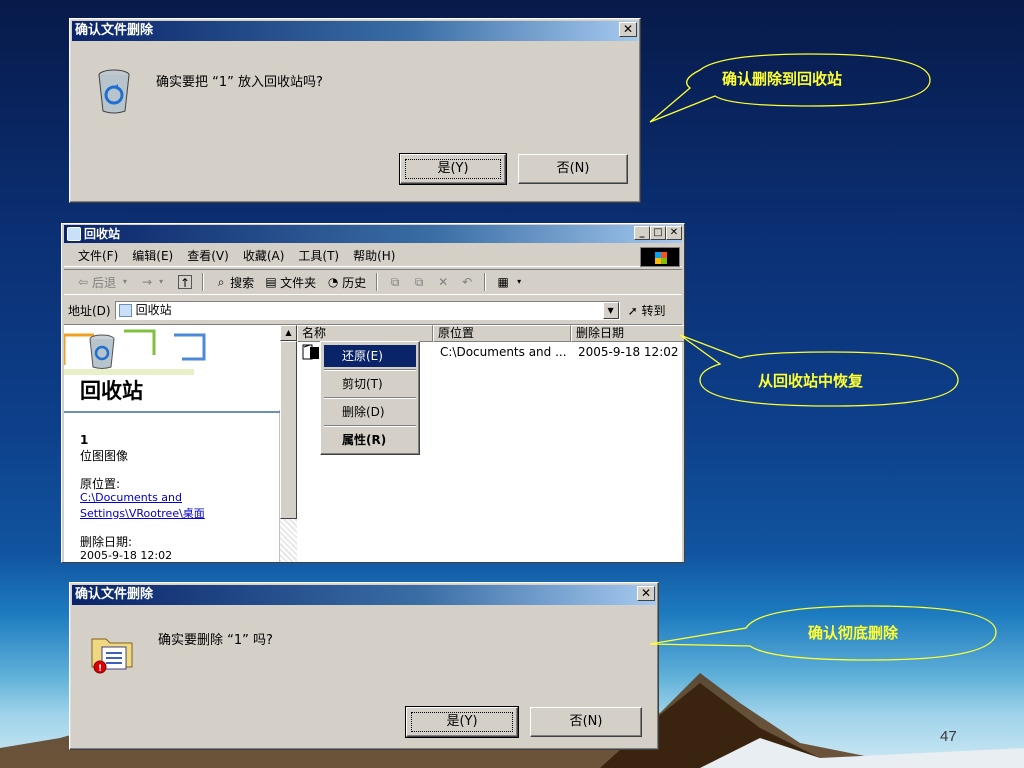  I want to click on callout-bubble-recycle, so click(790, 88).